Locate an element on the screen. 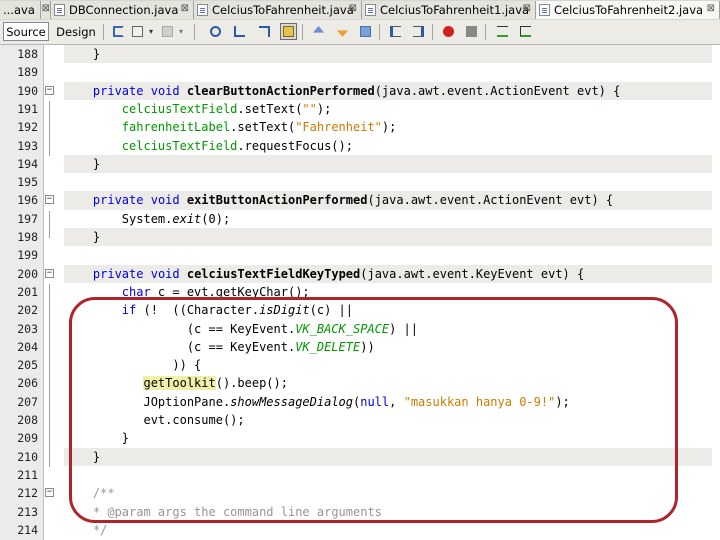  code-line: 198 } is located at coordinates (360, 237).